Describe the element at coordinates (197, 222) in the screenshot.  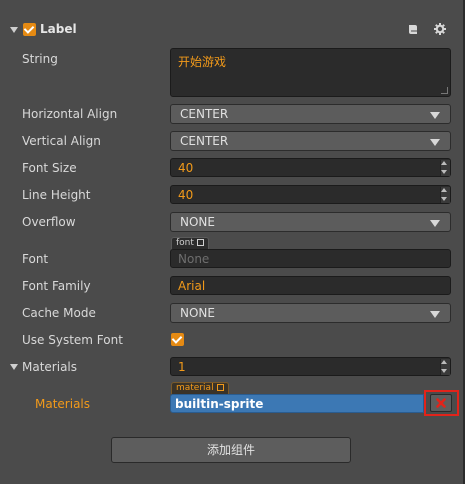
I see `overflow-value: NONE` at that location.